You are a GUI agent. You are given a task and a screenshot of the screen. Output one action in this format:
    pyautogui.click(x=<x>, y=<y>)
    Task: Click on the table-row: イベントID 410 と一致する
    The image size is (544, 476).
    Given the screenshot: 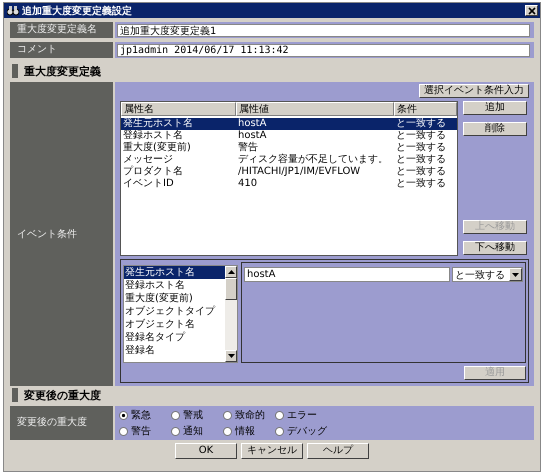 What is the action you would take?
    pyautogui.click(x=289, y=184)
    